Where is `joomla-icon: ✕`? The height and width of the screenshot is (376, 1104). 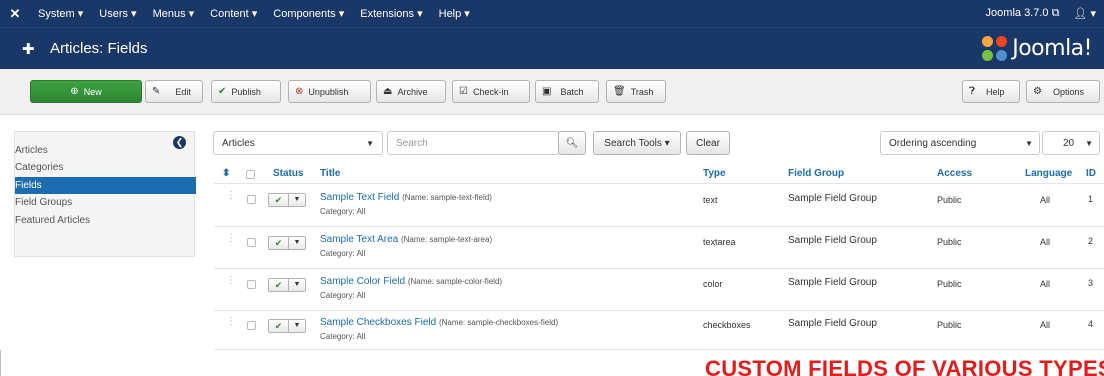
joomla-icon: ✕ is located at coordinates (15, 14).